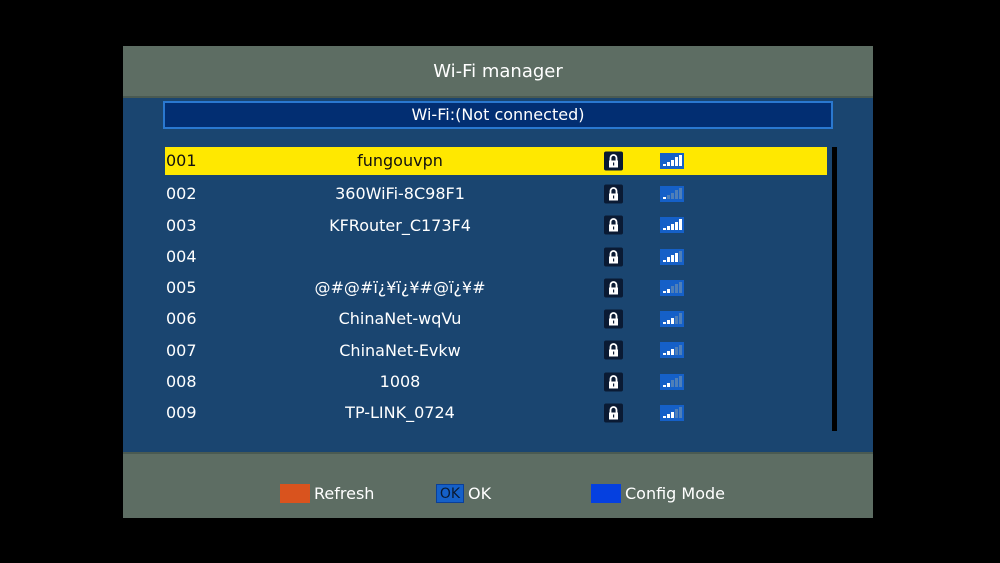 The width and height of the screenshot is (1000, 563). What do you see at coordinates (181, 160) in the screenshot?
I see `network-number: 001` at bounding box center [181, 160].